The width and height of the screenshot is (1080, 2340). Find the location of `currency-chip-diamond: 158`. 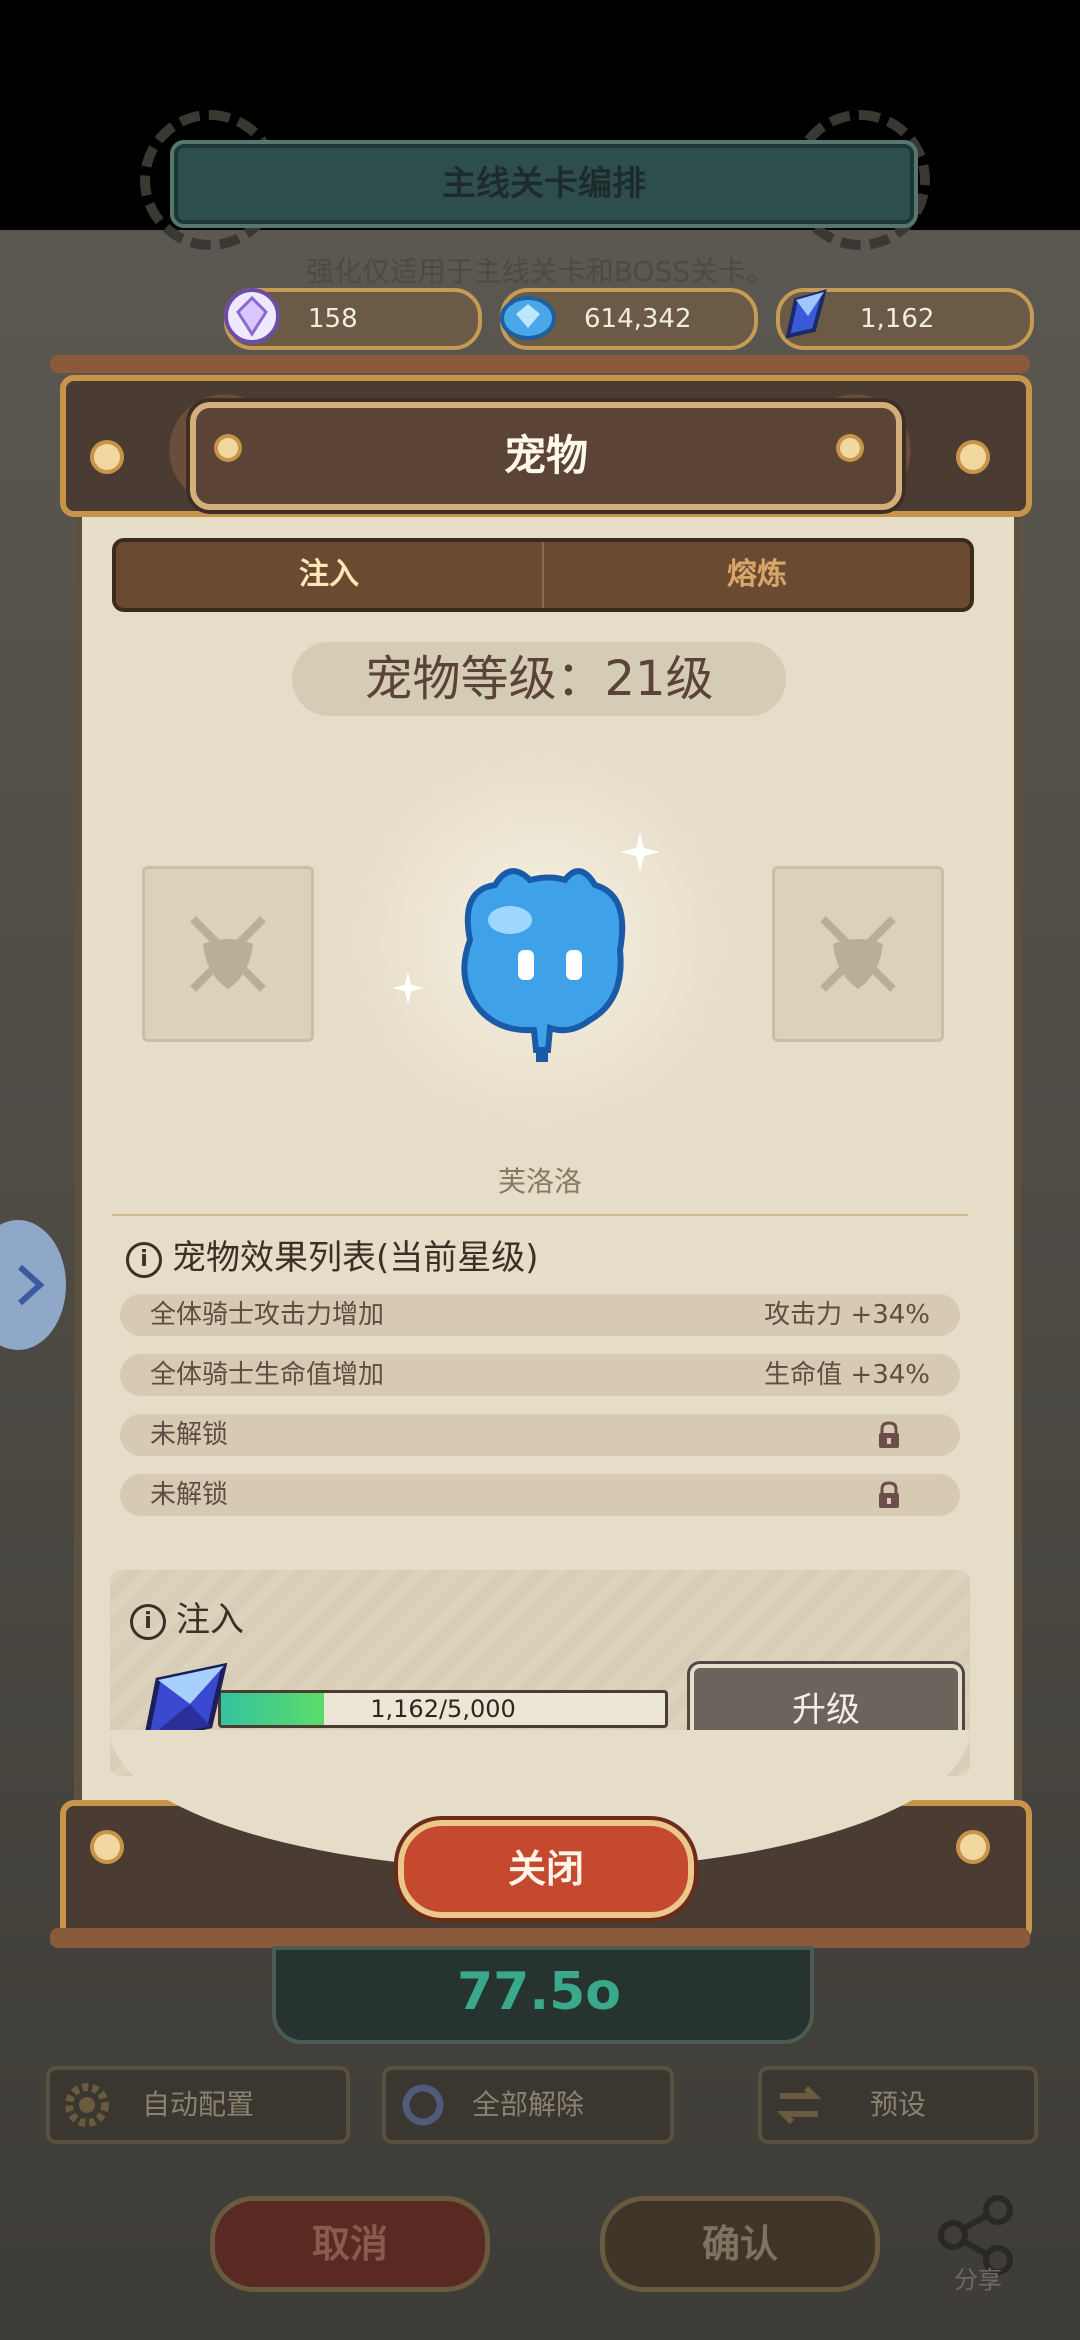

currency-chip-diamond: 158 is located at coordinates (353, 319).